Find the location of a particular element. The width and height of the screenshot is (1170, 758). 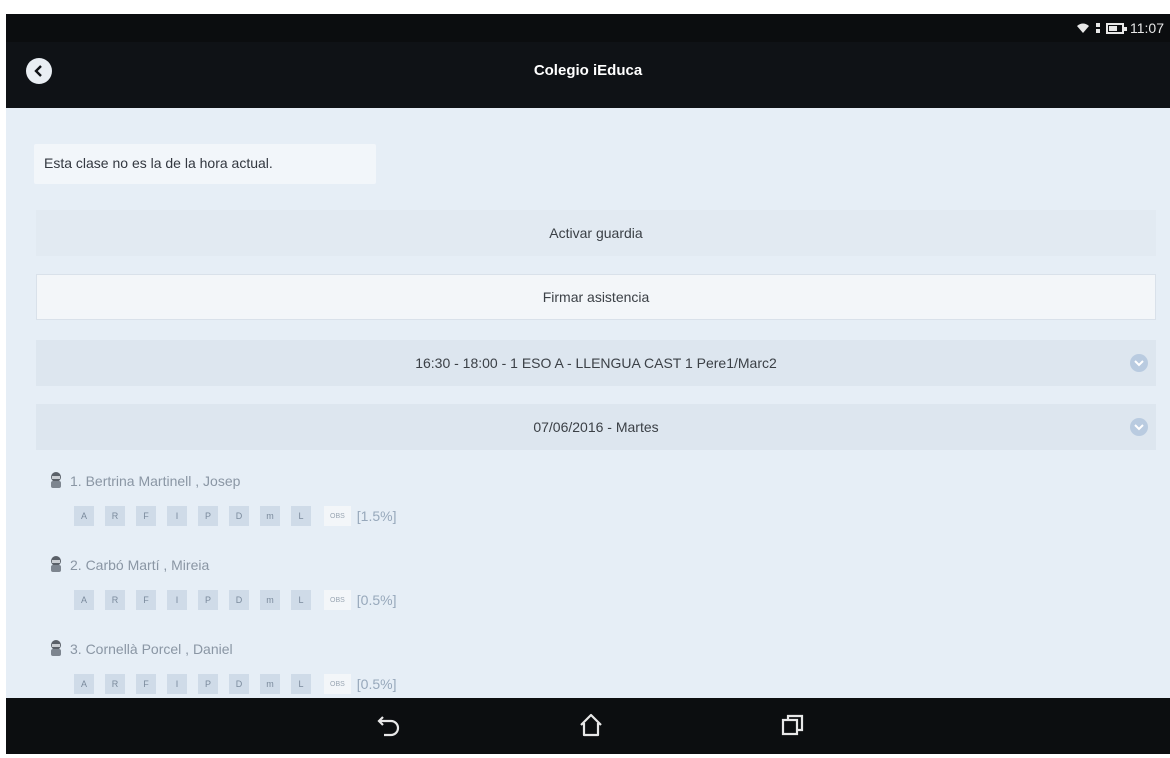

activar-guardia-button: Activar guardia is located at coordinates (596, 233).